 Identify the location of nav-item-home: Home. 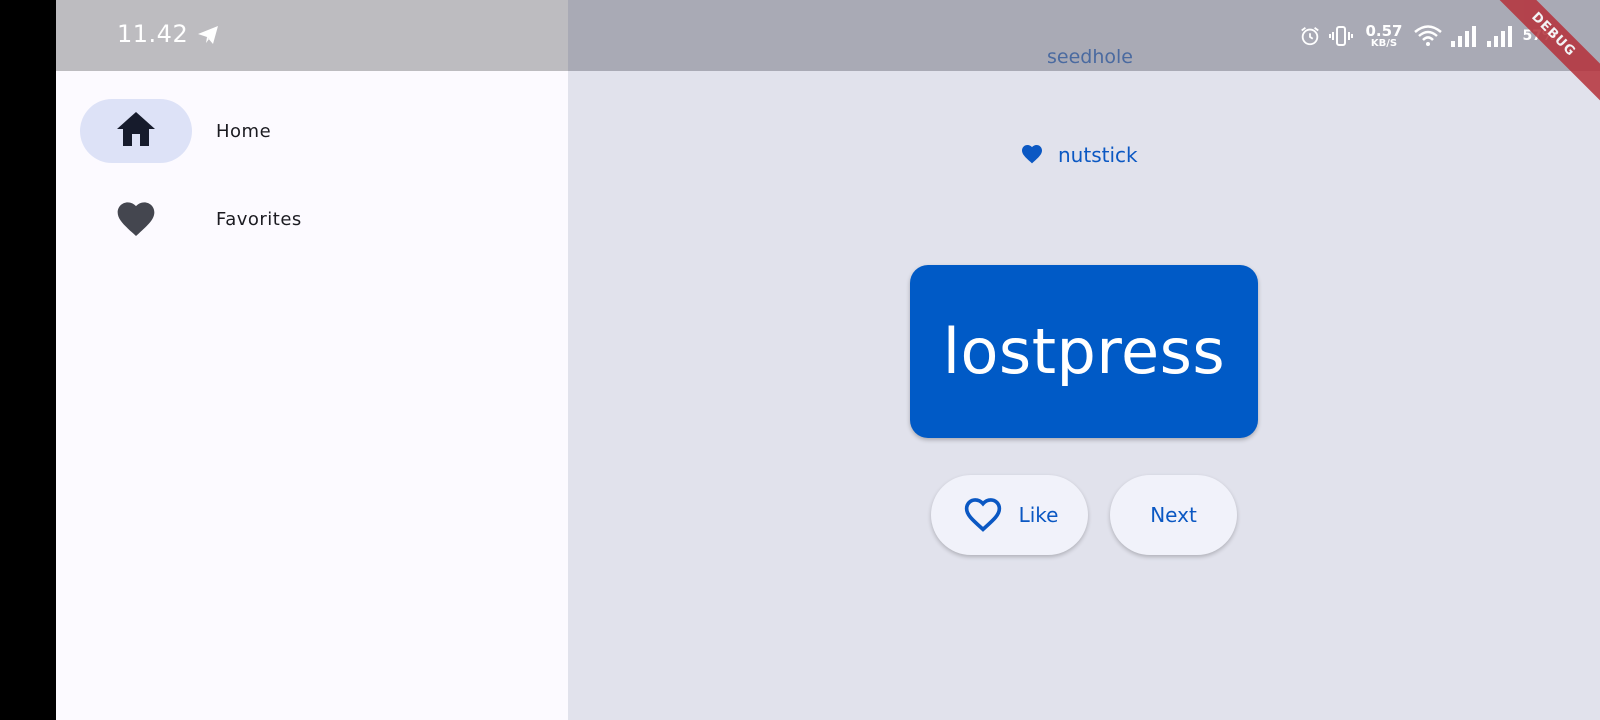
(175, 131).